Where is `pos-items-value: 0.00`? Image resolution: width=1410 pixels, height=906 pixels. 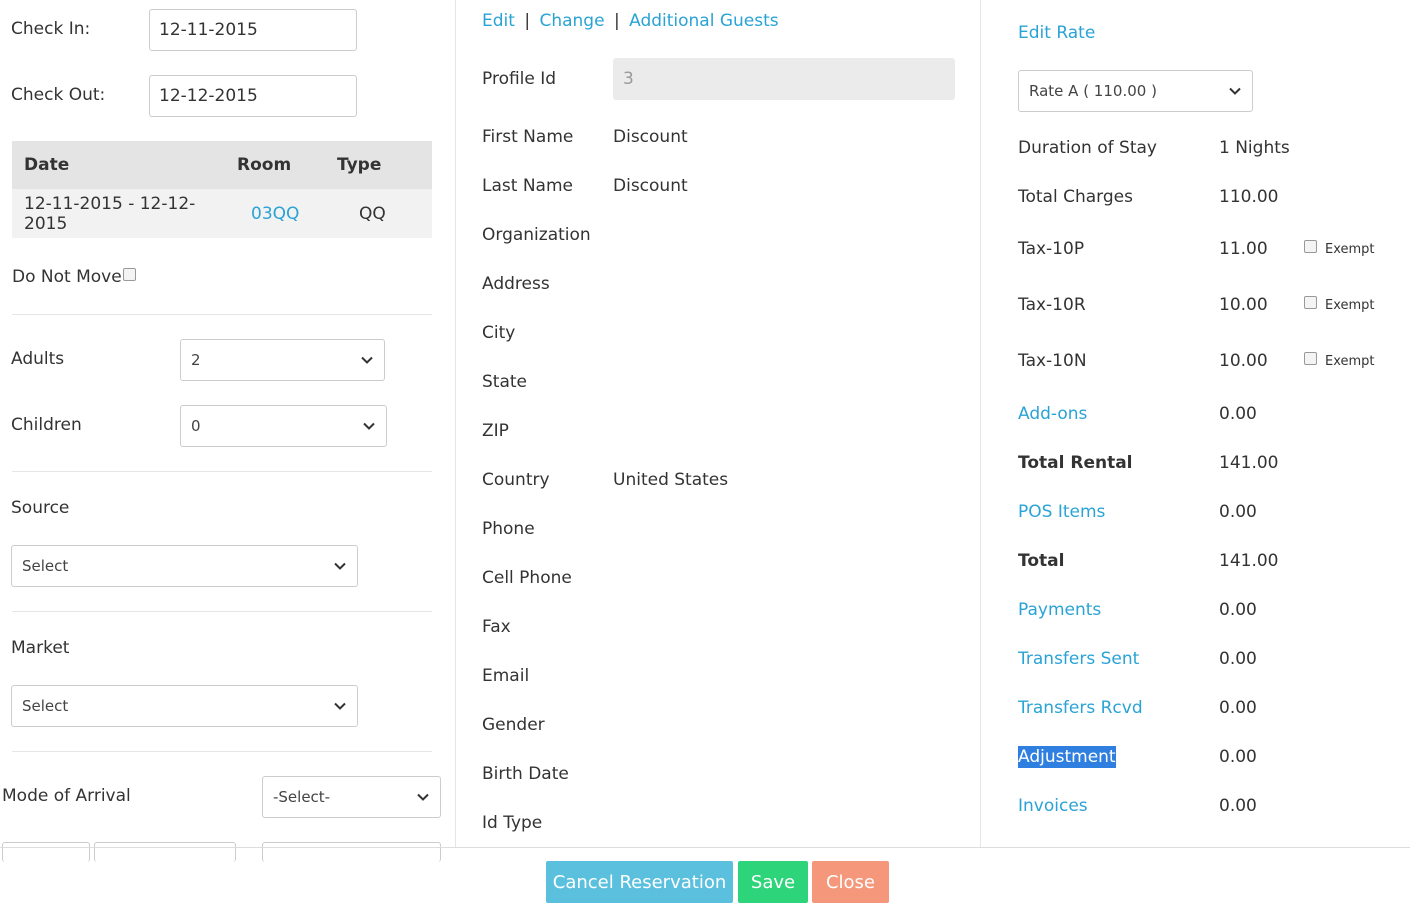 pos-items-value: 0.00 is located at coordinates (1238, 512).